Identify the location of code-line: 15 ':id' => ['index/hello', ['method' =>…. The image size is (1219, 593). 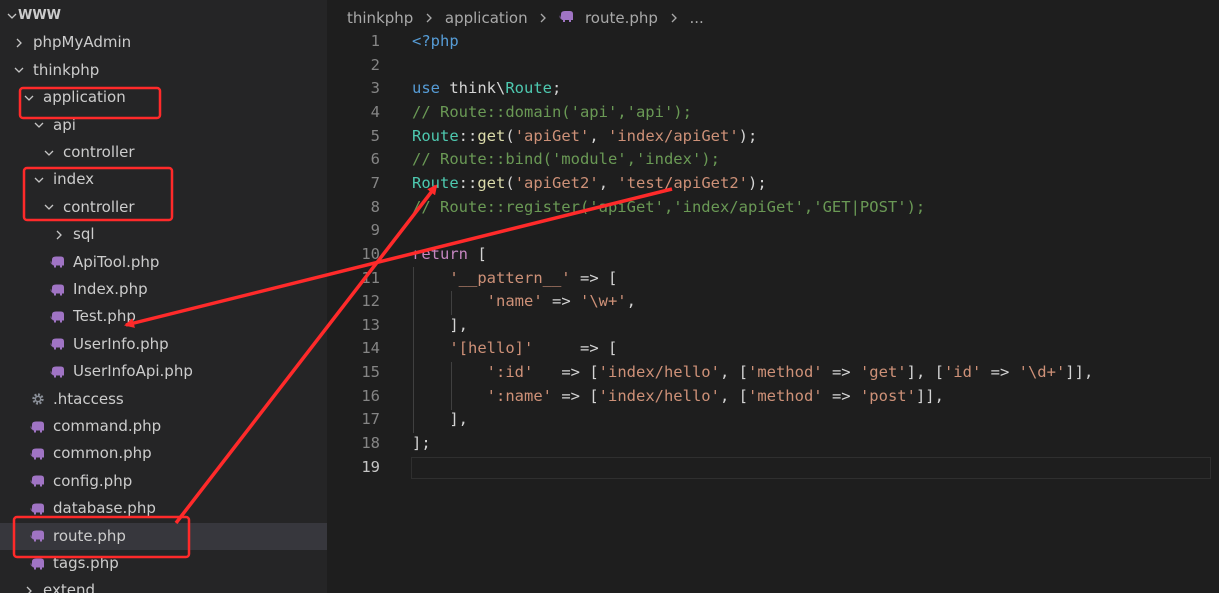
(773, 373).